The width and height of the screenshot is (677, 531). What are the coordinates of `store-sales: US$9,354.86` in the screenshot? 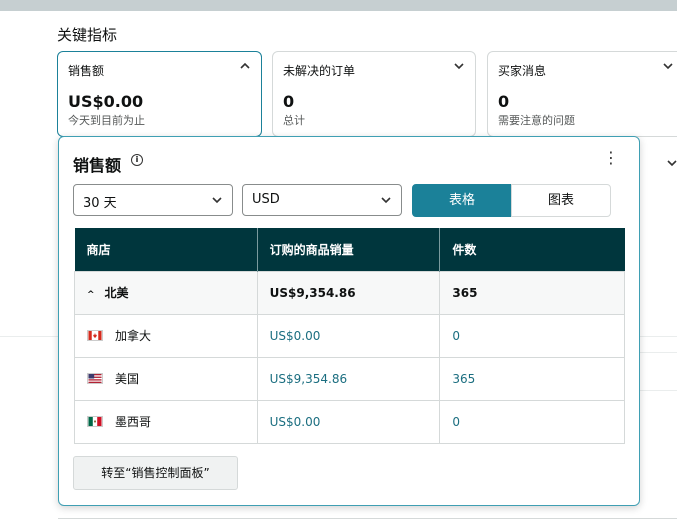 It's located at (348, 378).